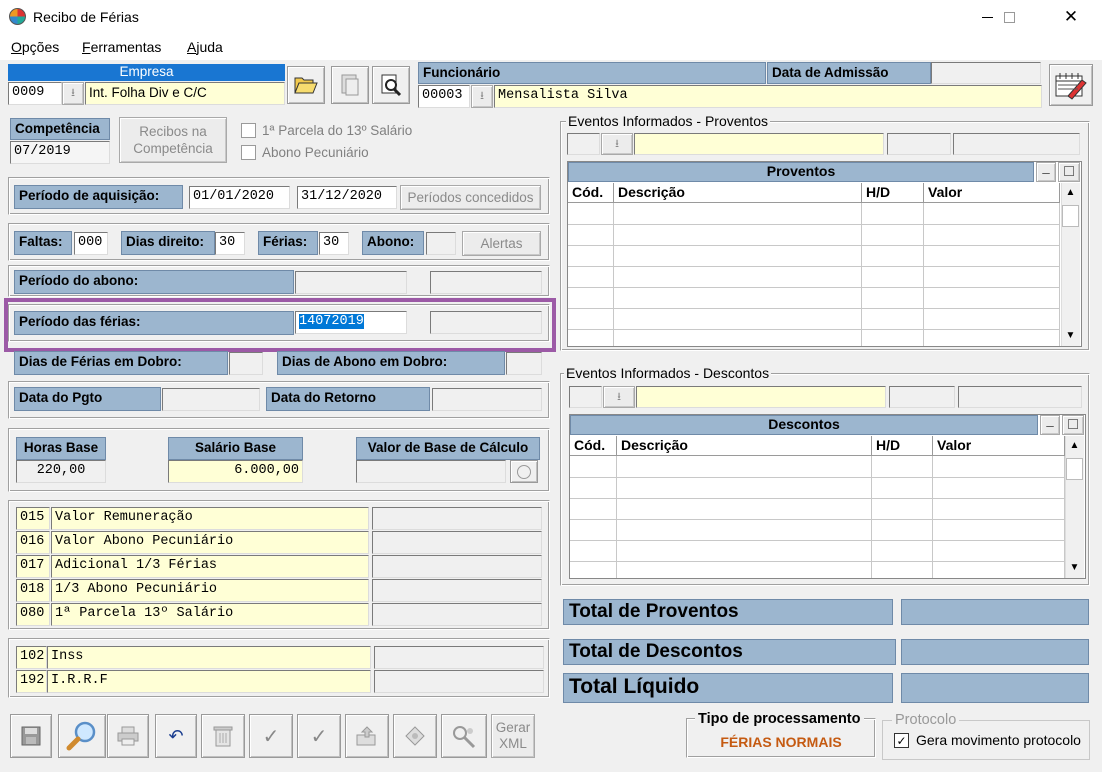 This screenshot has height=772, width=1102. I want to click on data-pgto-field, so click(211, 399).